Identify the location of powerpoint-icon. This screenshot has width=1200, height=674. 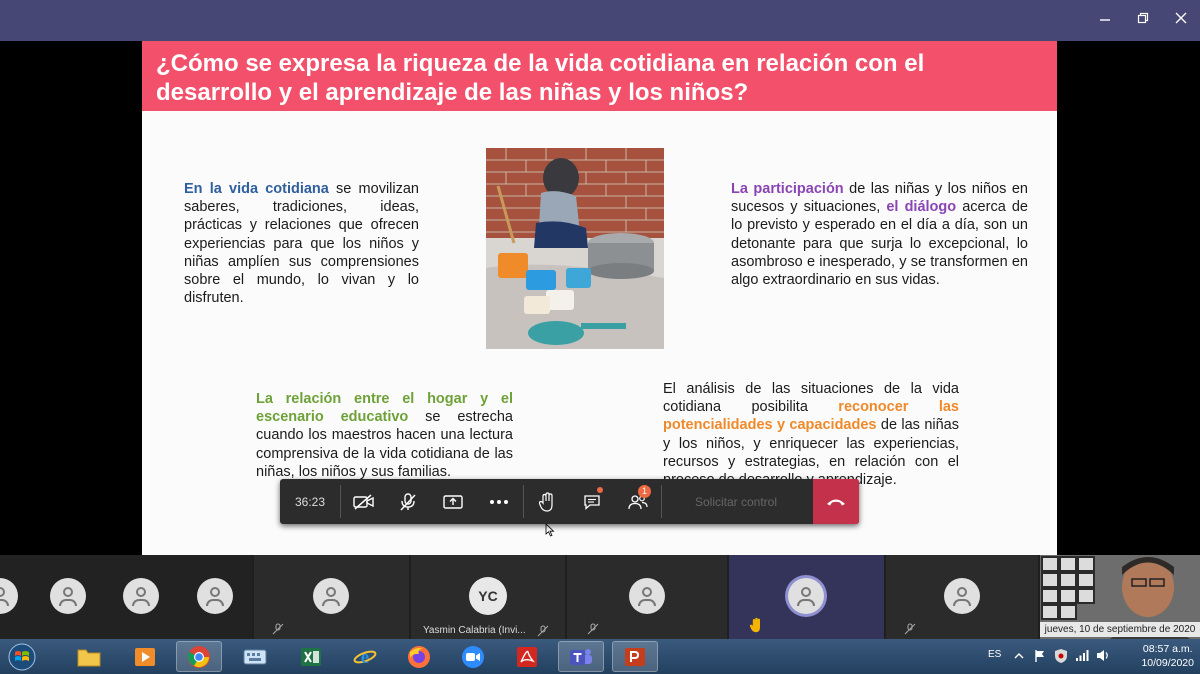
(635, 656).